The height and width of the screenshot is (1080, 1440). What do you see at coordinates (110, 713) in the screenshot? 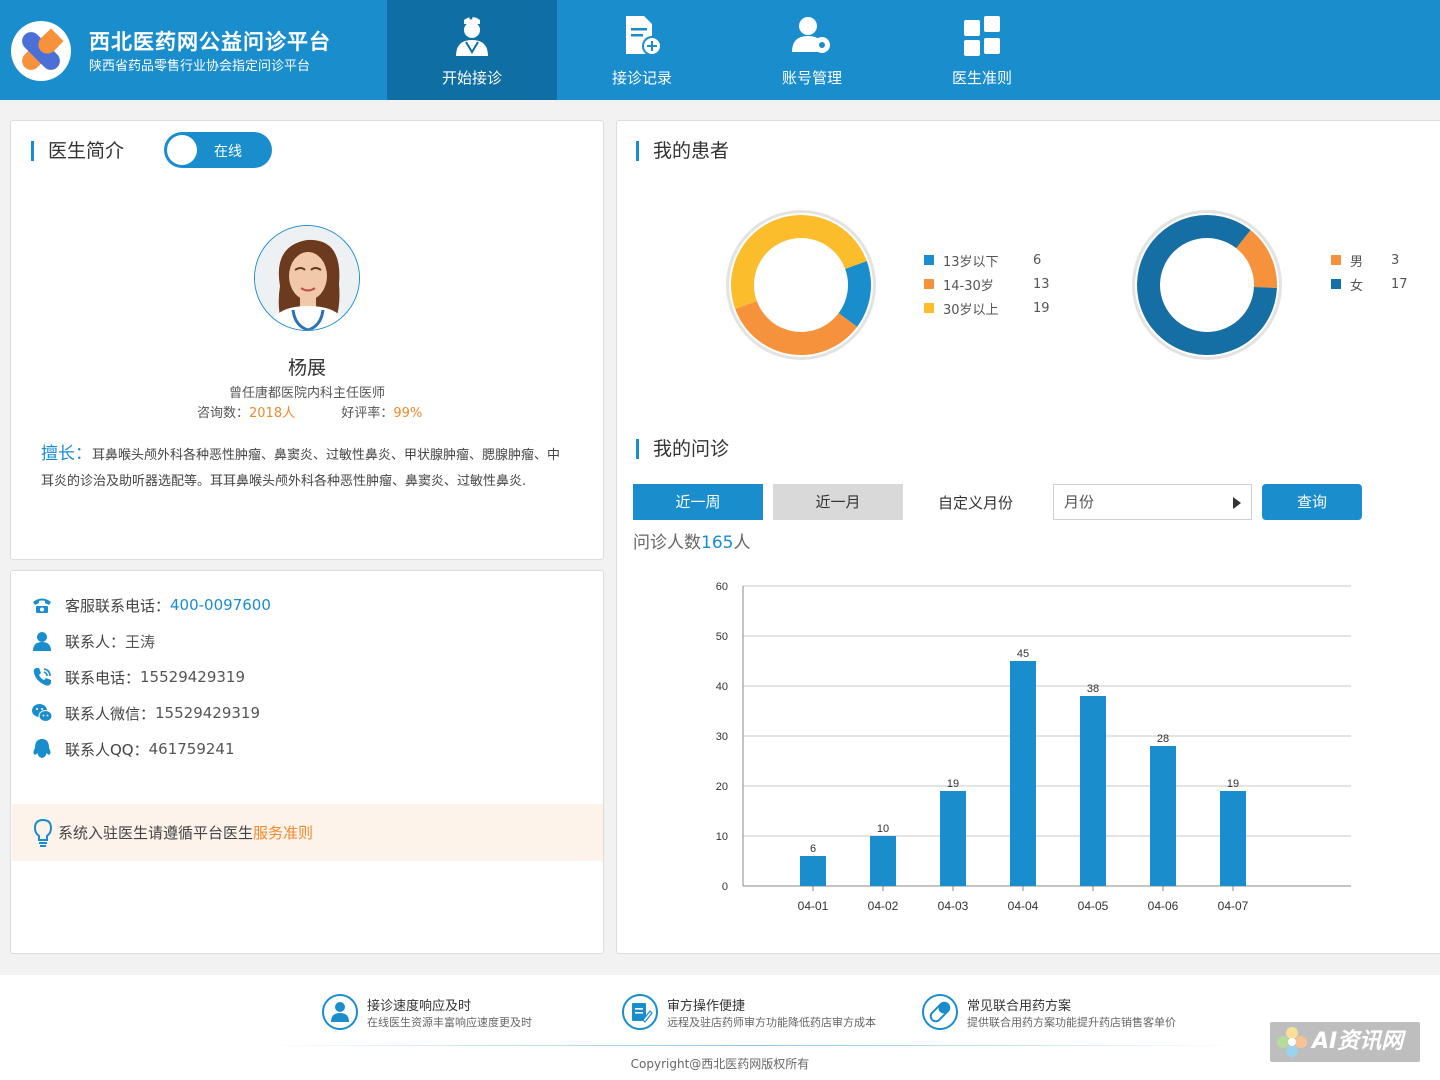
I see `wechat-label: 联系人微信：` at bounding box center [110, 713].